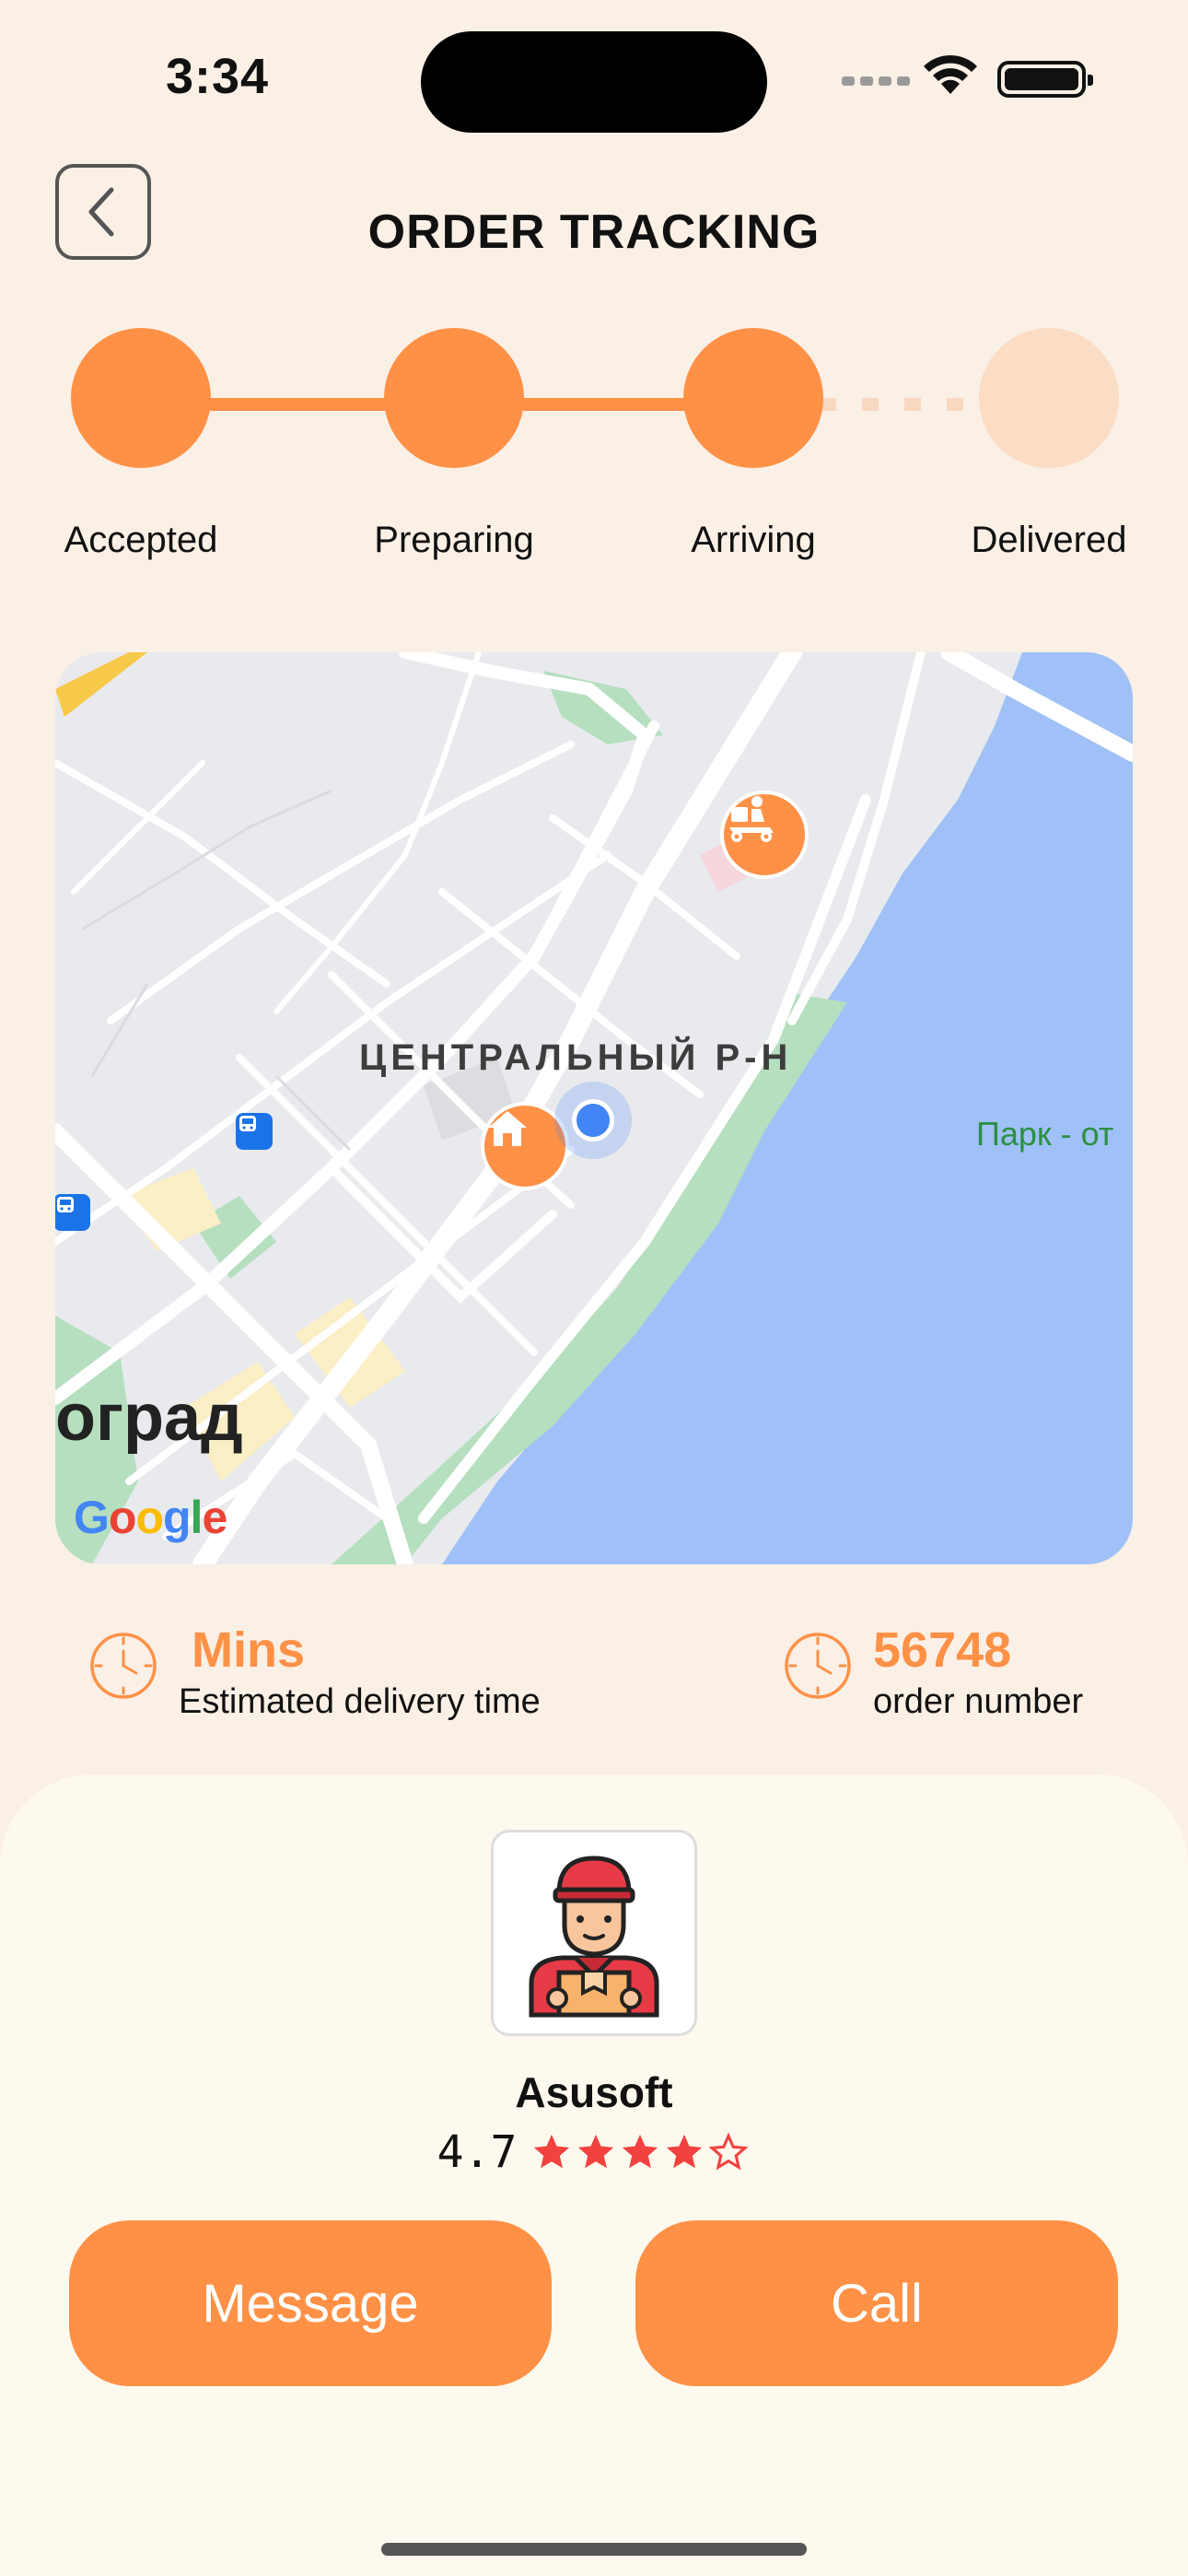 The width and height of the screenshot is (1188, 2576). I want to click on map-label-city: оград, so click(149, 1418).